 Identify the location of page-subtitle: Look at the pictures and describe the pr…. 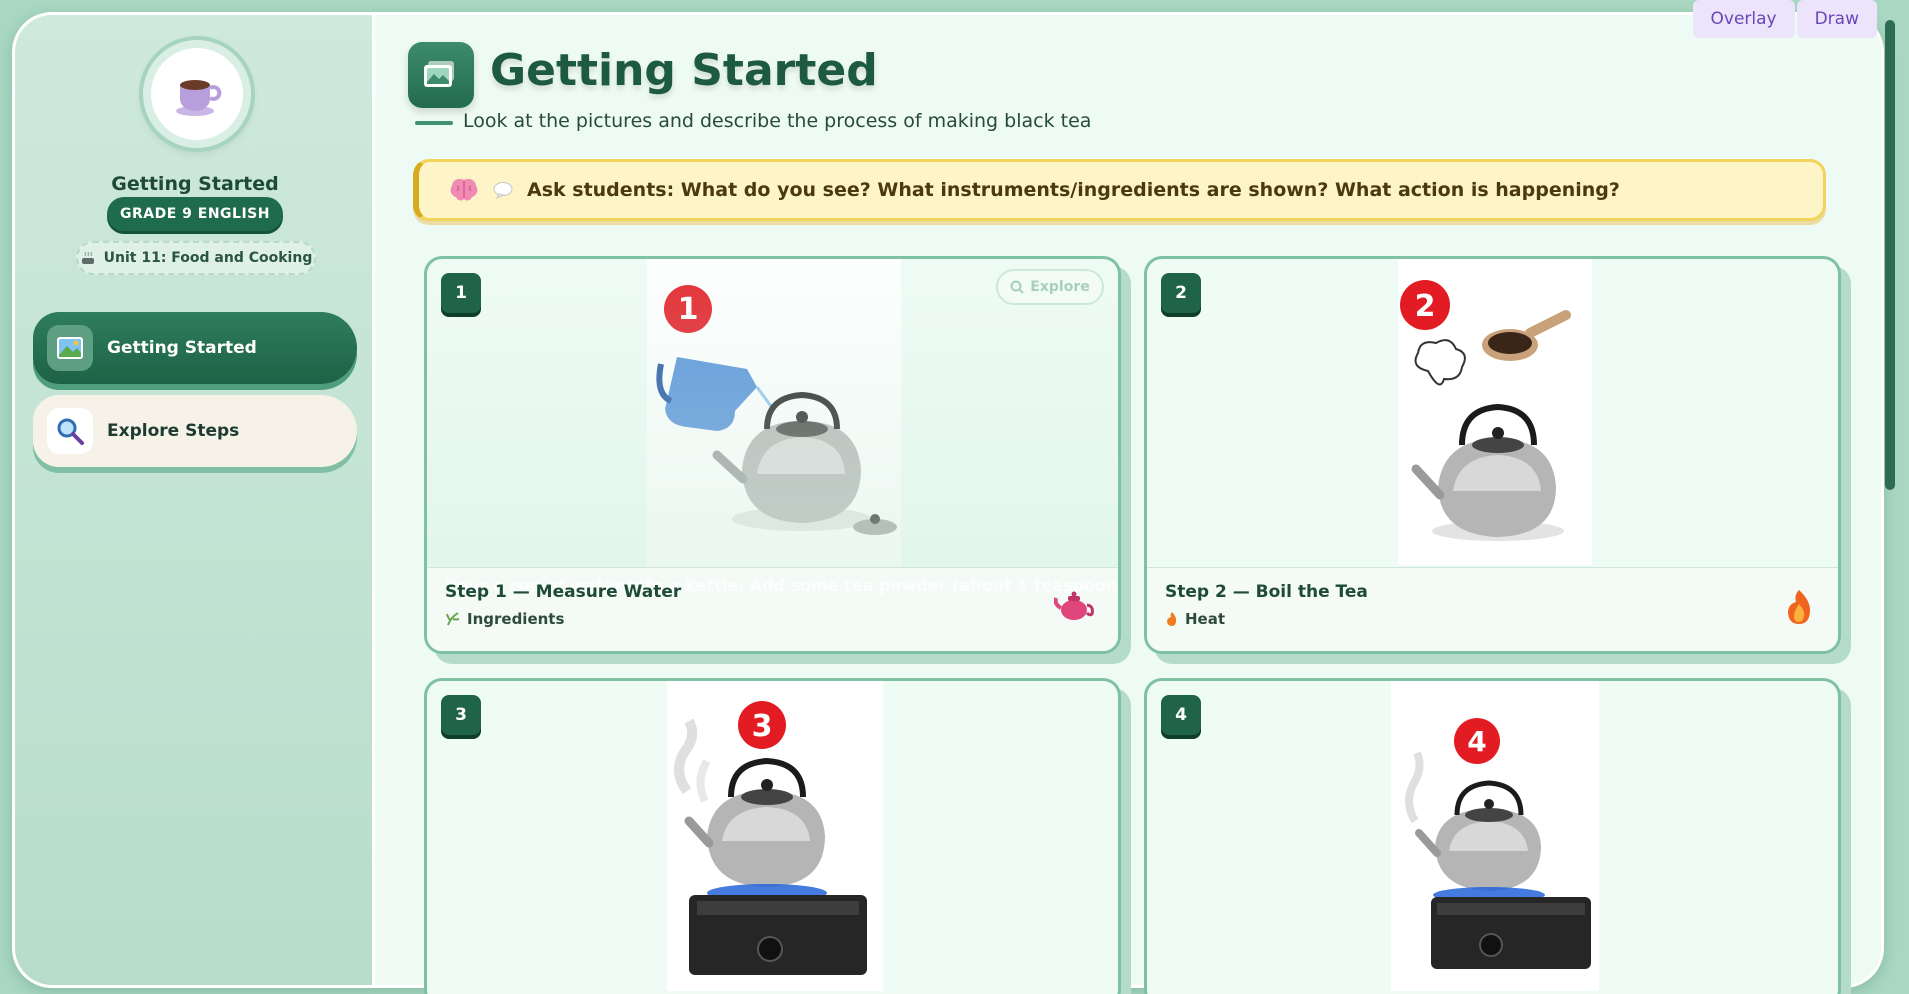
(777, 121).